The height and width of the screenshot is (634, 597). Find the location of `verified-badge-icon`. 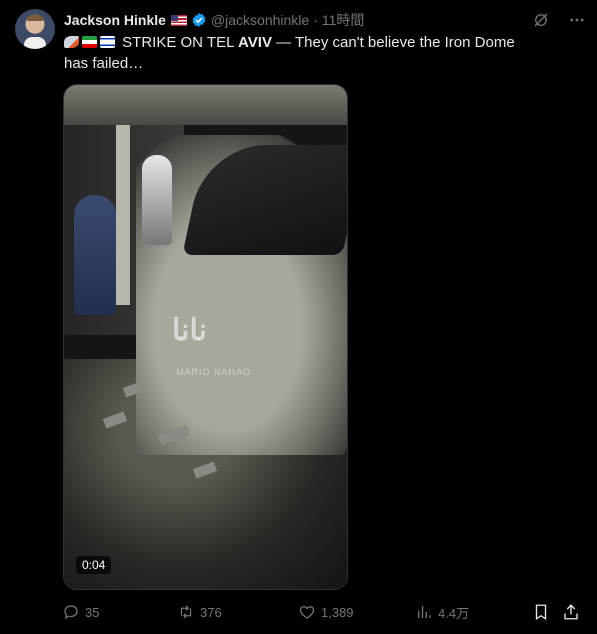

verified-badge-icon is located at coordinates (199, 20).